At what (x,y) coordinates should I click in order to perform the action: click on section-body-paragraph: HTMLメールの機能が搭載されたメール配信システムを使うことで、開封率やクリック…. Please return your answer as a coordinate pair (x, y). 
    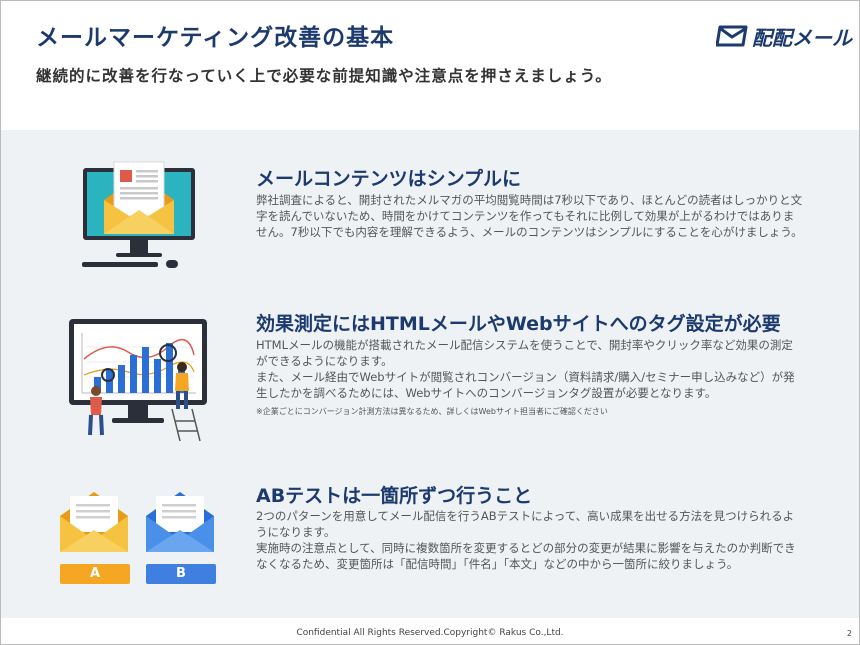
    Looking at the image, I should click on (524, 353).